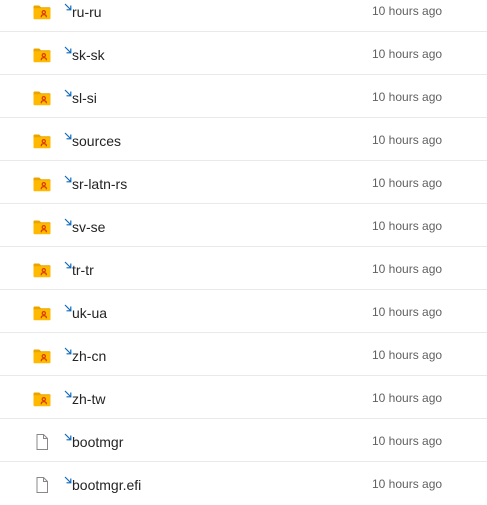 The image size is (487, 505). Describe the element at coordinates (243, 53) in the screenshot. I see `list-item: sk-sk 10 hours ago` at that location.